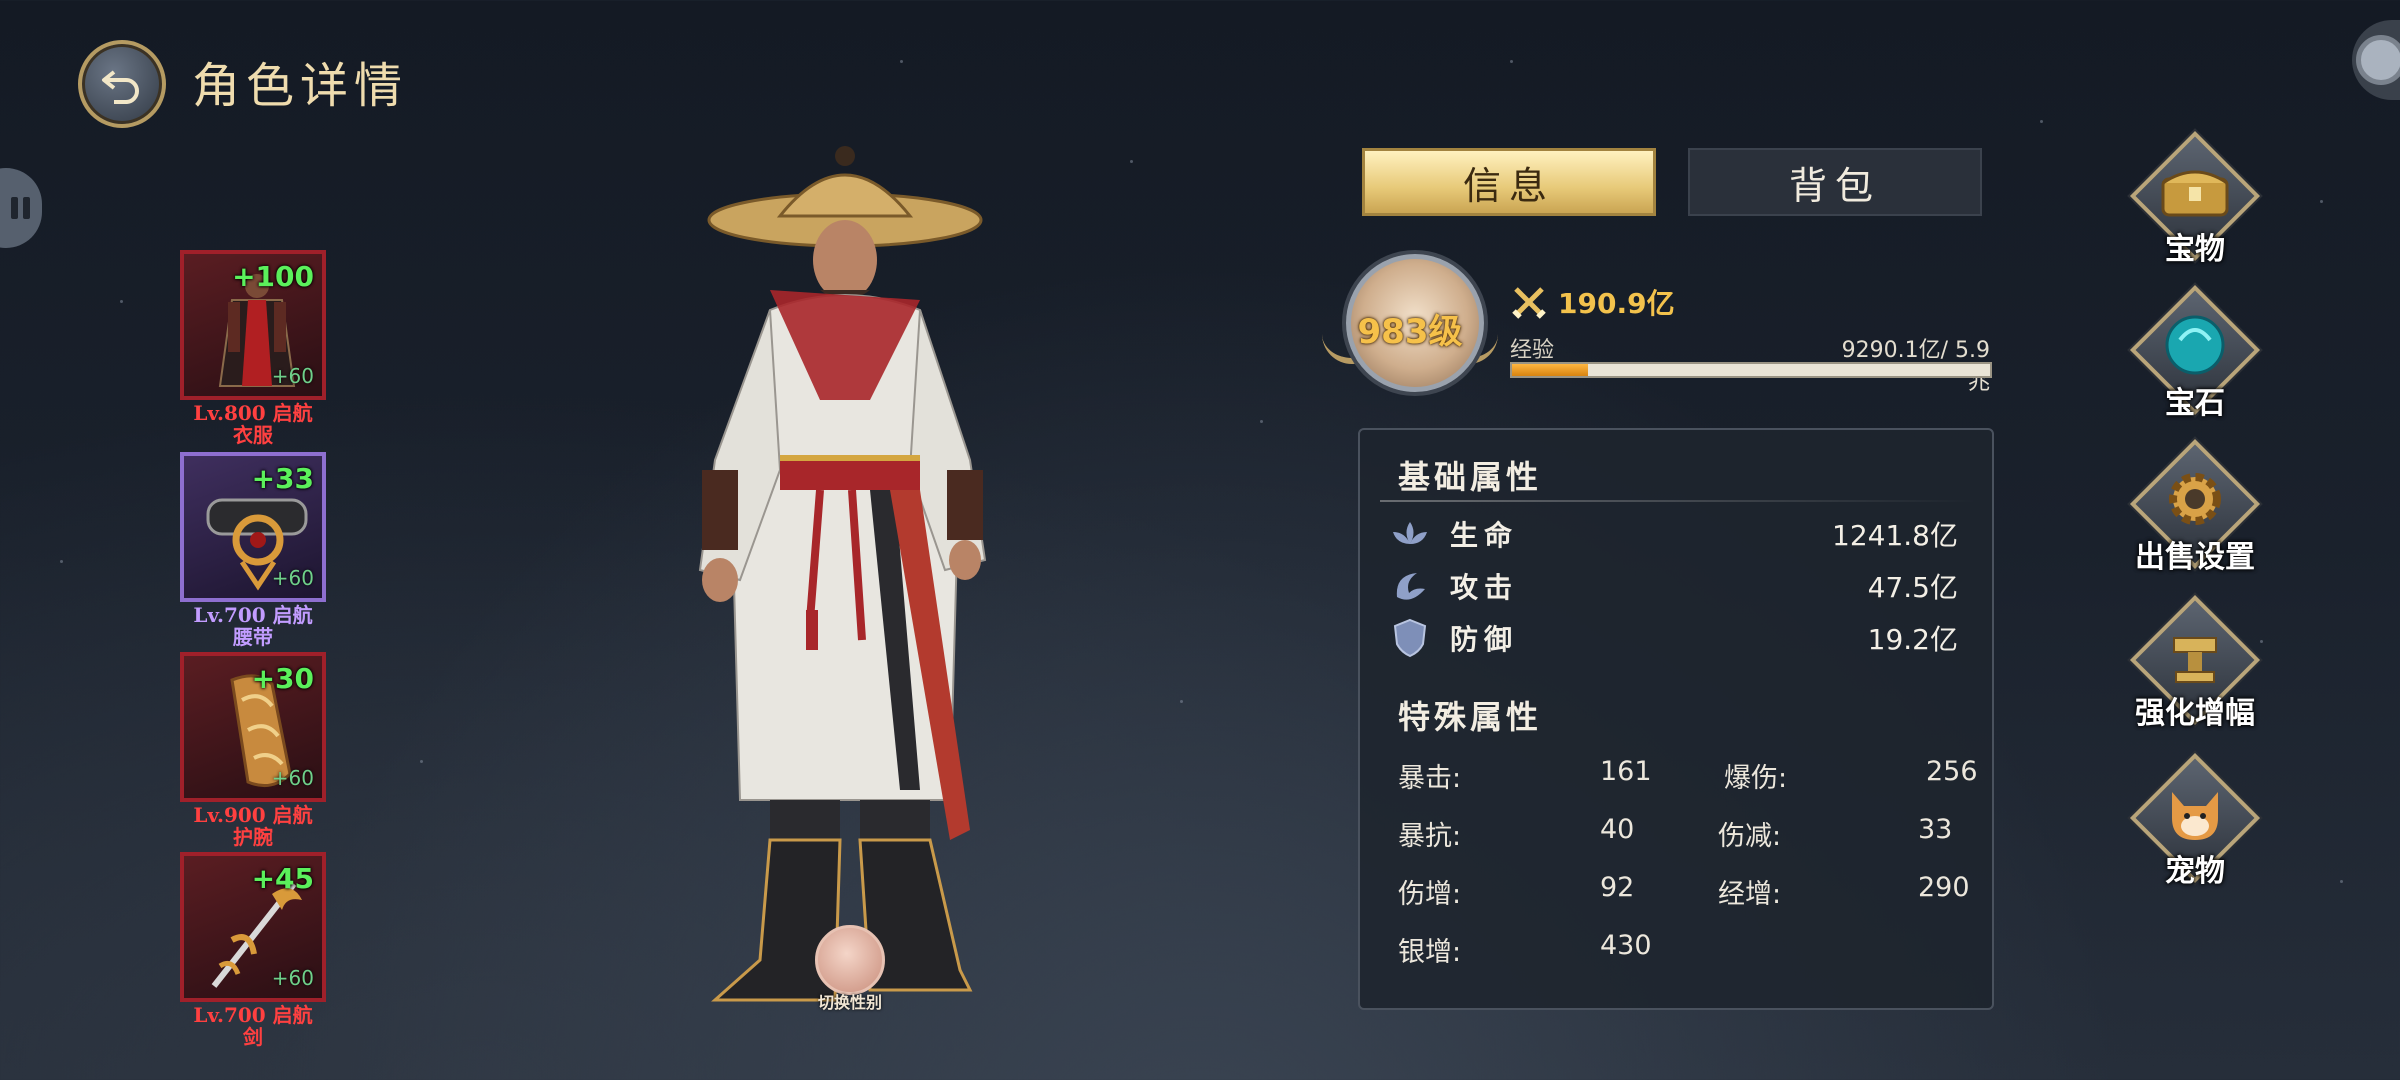 Image resolution: width=2400 pixels, height=1080 pixels. Describe the element at coordinates (2195, 499) in the screenshot. I see `gear-icon` at that location.